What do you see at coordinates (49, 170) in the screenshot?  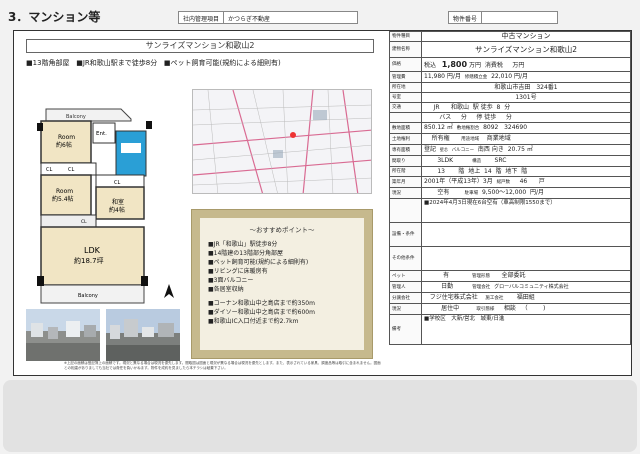 I see `fp-cl-1: CL` at bounding box center [49, 170].